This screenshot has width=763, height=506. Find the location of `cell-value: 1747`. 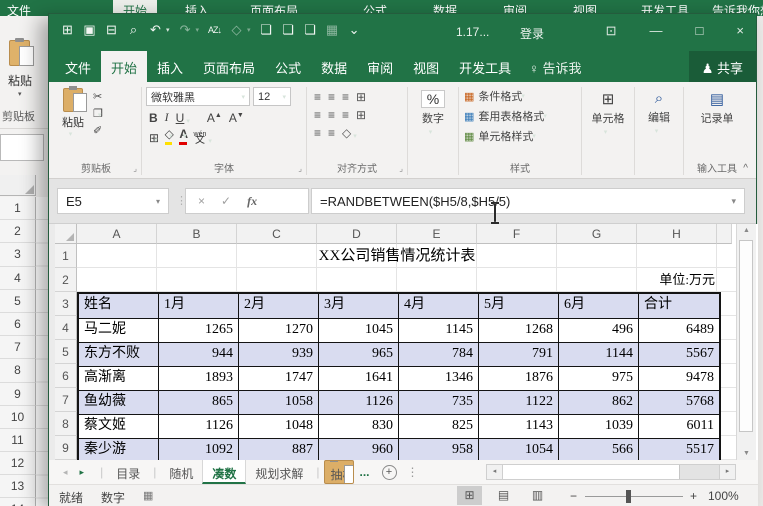

cell-value: 1747 is located at coordinates (279, 378).